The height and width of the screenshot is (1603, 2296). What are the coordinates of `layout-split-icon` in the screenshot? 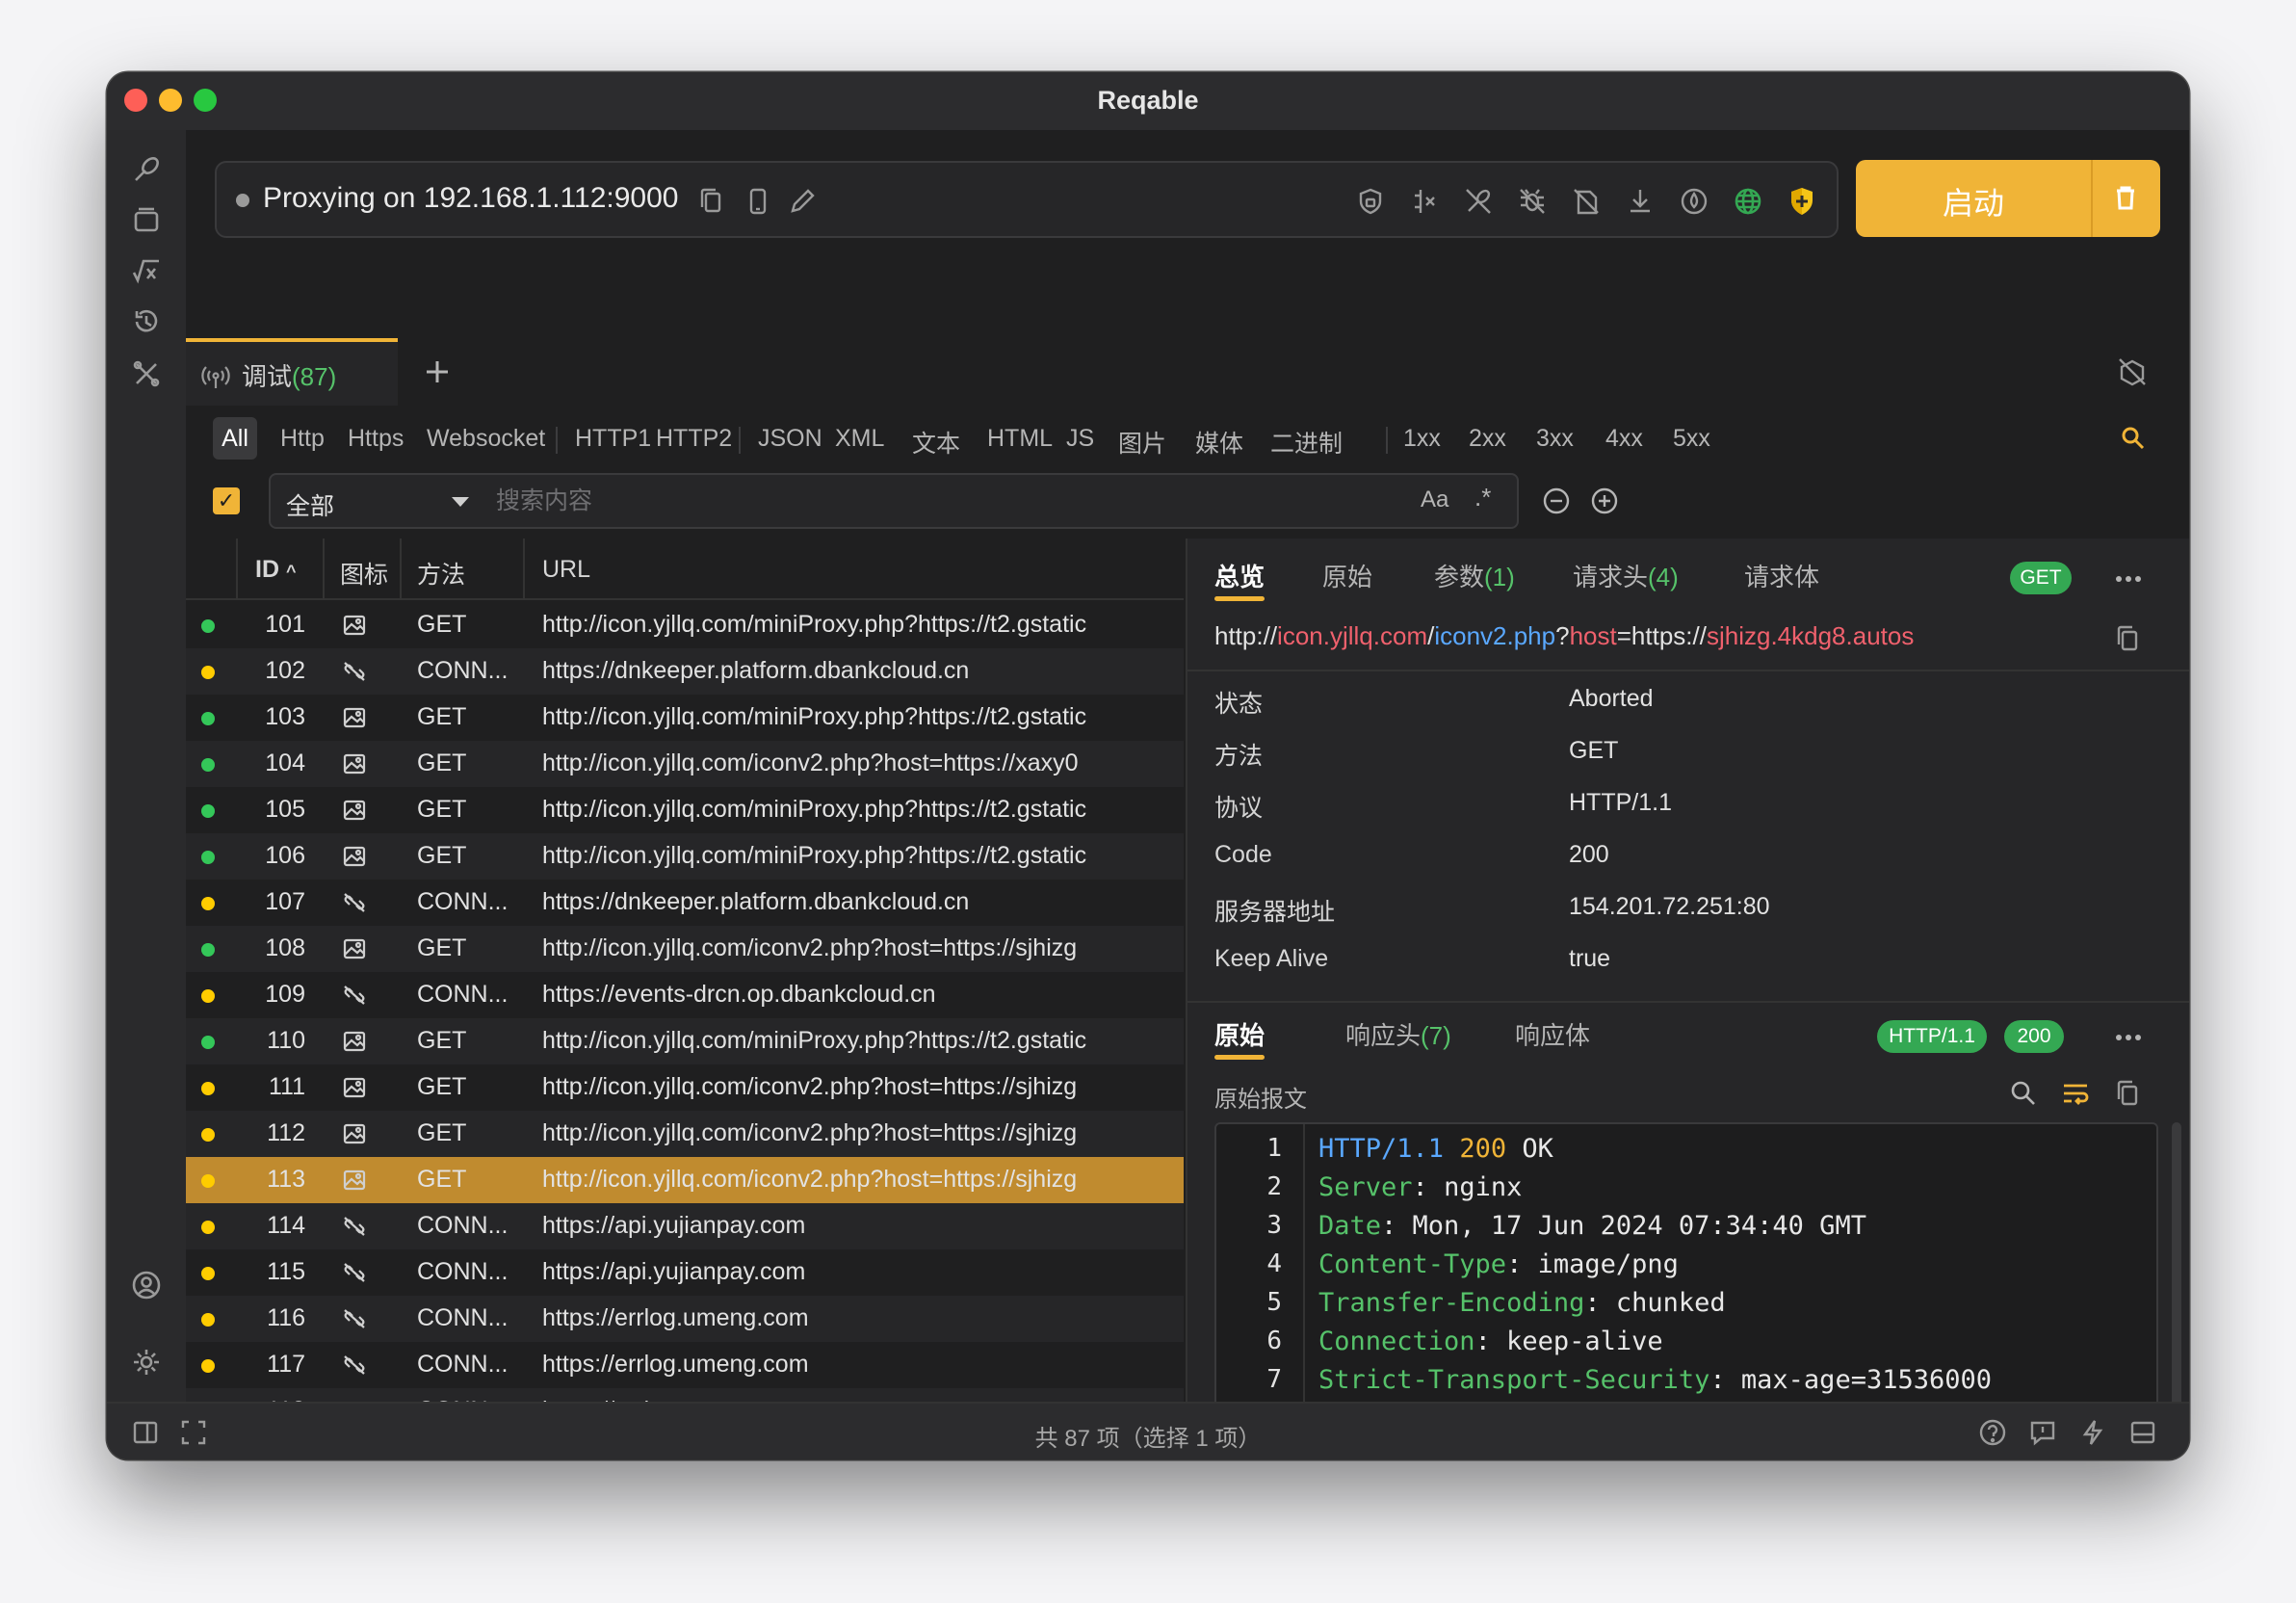 It's located at (2142, 1432).